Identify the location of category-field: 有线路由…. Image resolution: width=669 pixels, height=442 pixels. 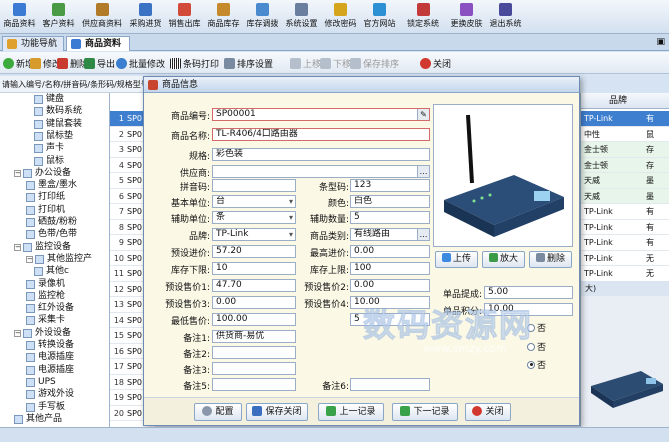
(390, 234).